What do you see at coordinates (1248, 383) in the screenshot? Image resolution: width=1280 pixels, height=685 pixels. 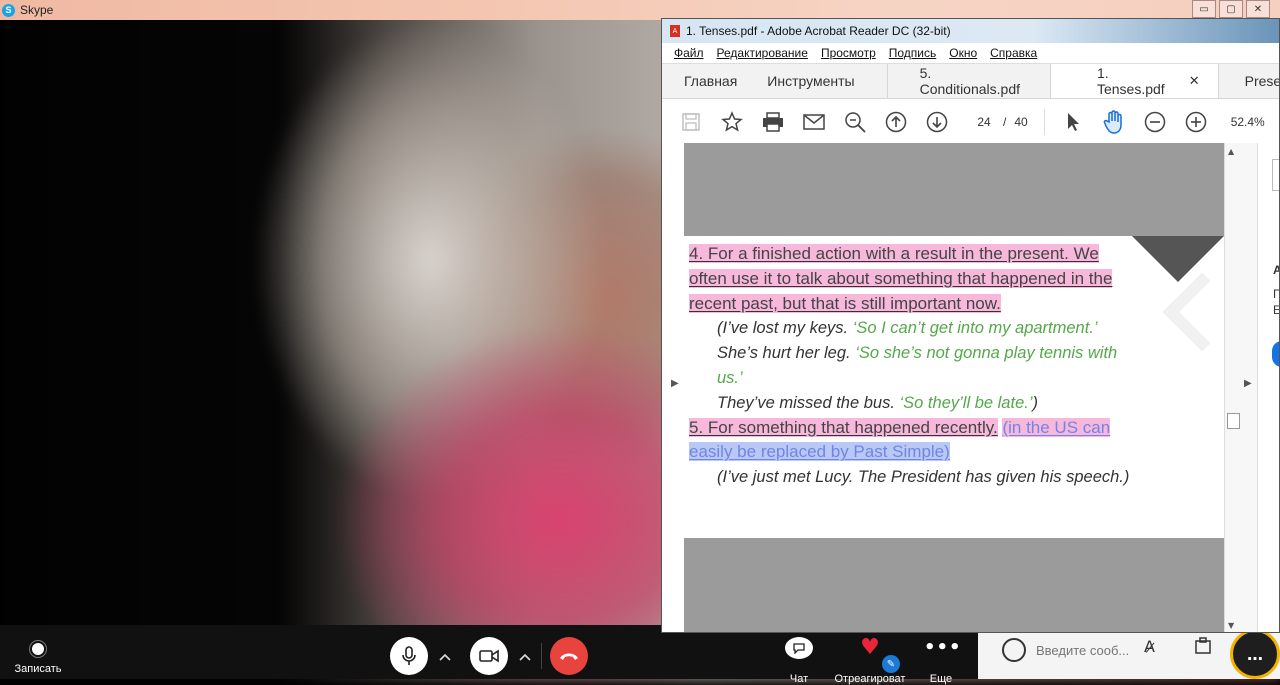 I see `expand-right-panel-icon: ▶` at bounding box center [1248, 383].